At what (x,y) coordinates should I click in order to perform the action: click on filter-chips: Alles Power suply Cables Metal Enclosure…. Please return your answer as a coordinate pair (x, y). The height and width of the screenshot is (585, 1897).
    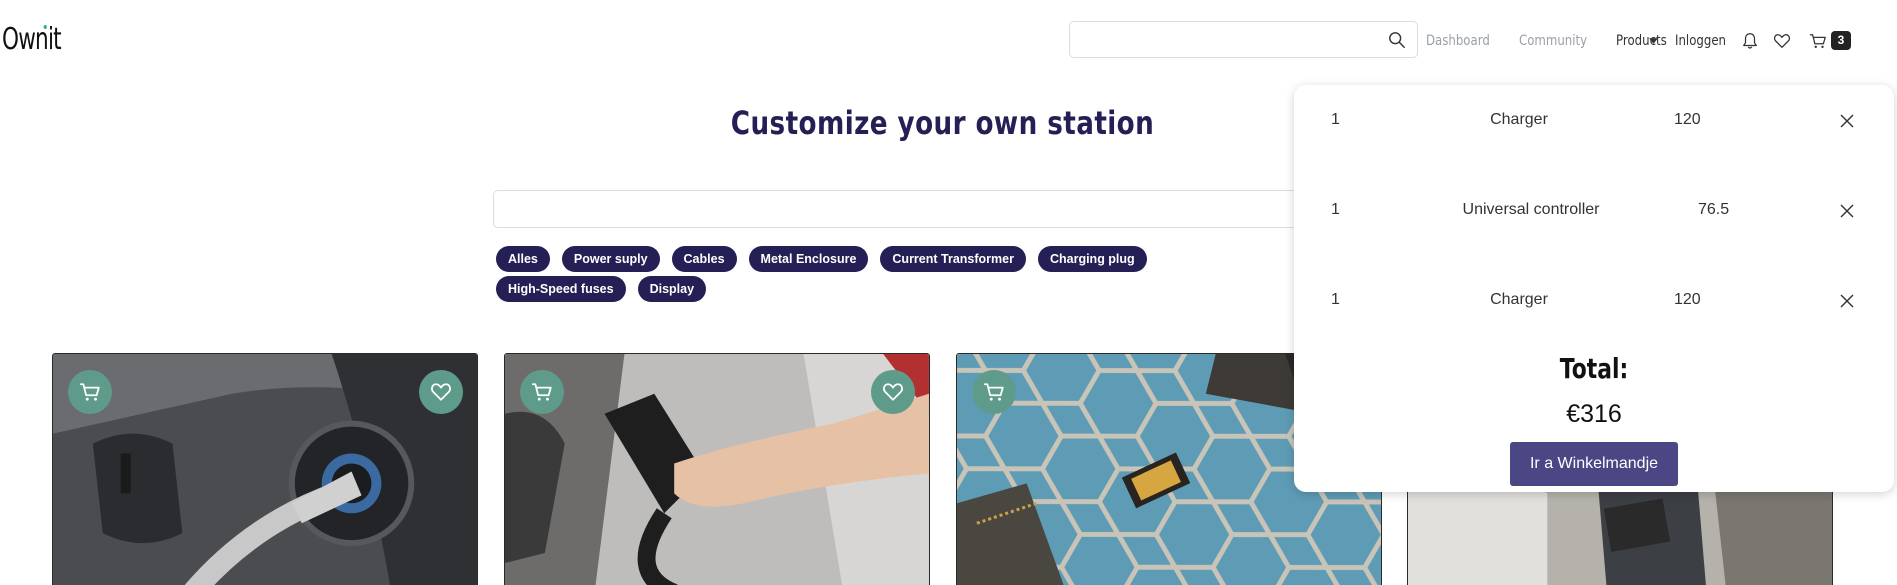
    Looking at the image, I should click on (889, 276).